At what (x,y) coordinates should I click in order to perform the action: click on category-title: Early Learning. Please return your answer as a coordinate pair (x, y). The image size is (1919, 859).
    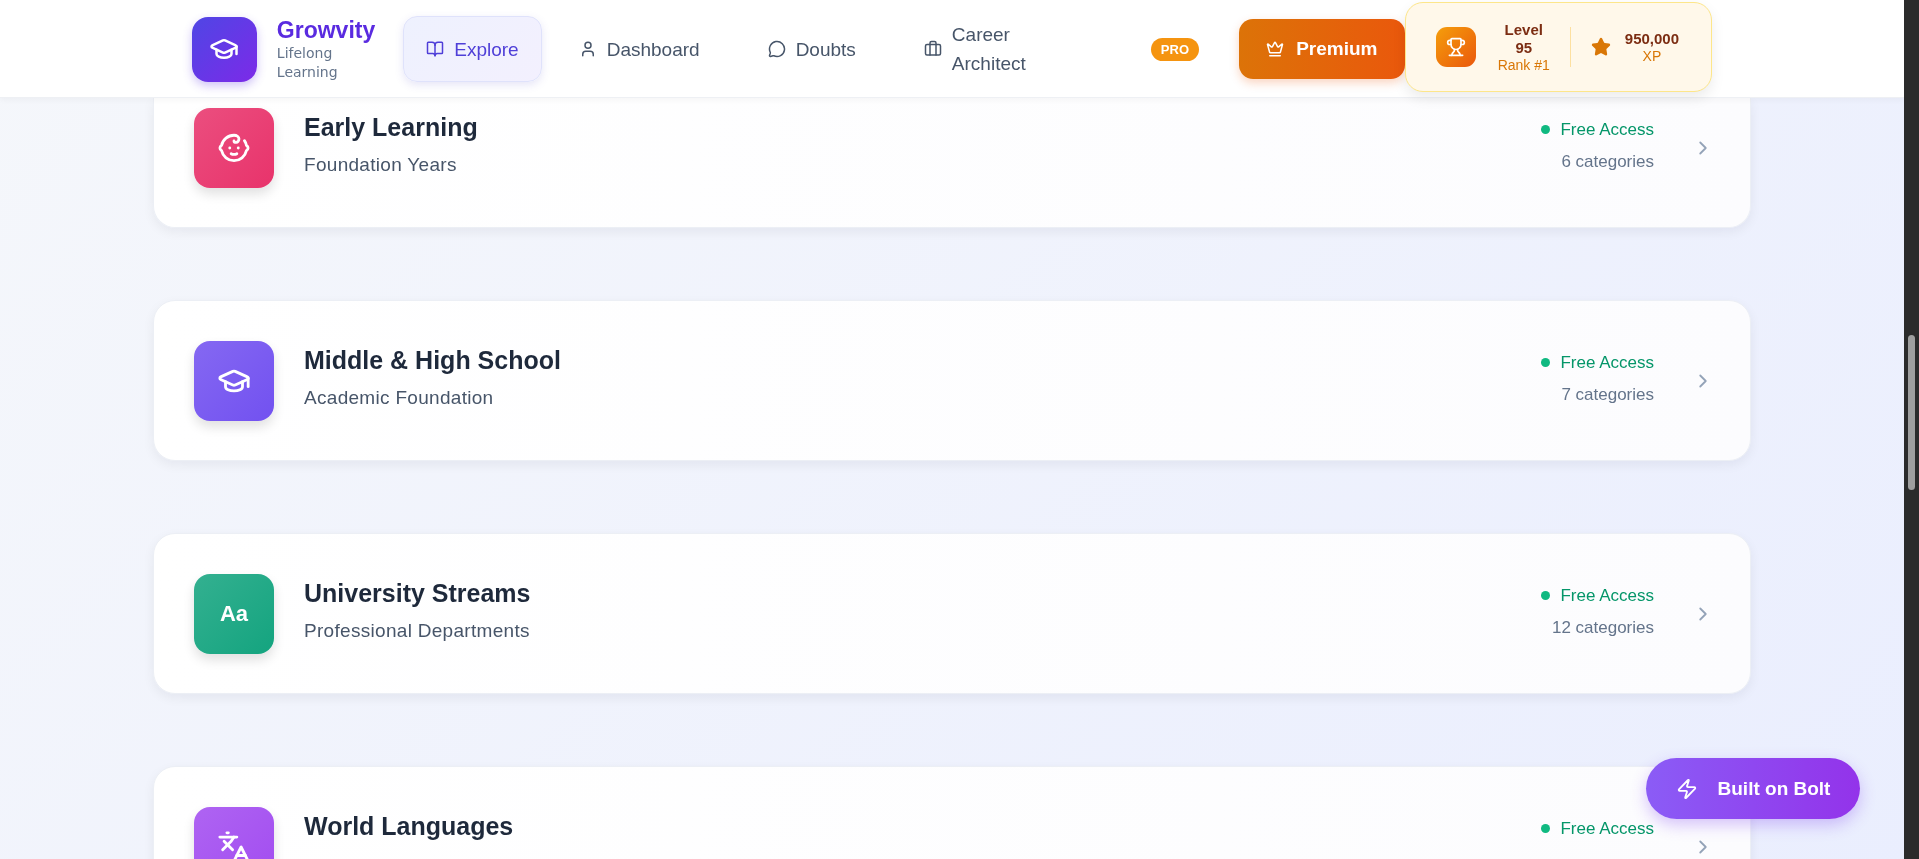
    Looking at the image, I should click on (391, 127).